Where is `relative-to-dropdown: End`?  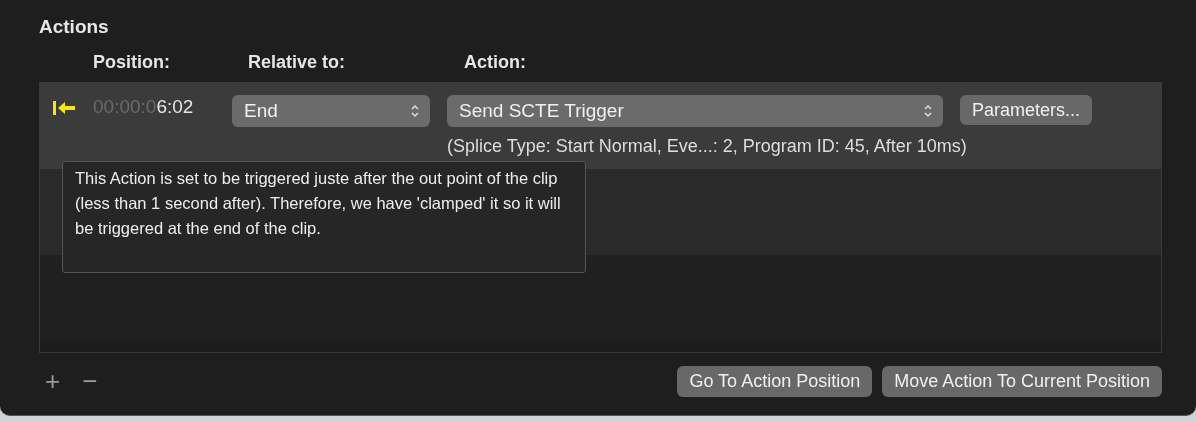 relative-to-dropdown: End is located at coordinates (331, 111).